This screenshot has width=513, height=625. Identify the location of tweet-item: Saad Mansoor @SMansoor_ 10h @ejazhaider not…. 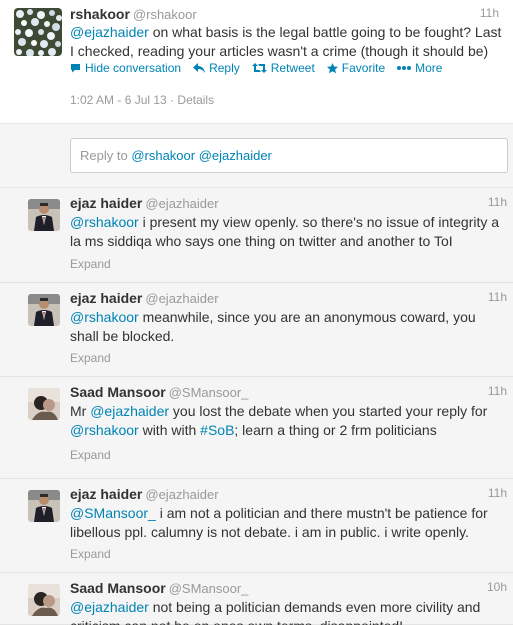
(256, 599).